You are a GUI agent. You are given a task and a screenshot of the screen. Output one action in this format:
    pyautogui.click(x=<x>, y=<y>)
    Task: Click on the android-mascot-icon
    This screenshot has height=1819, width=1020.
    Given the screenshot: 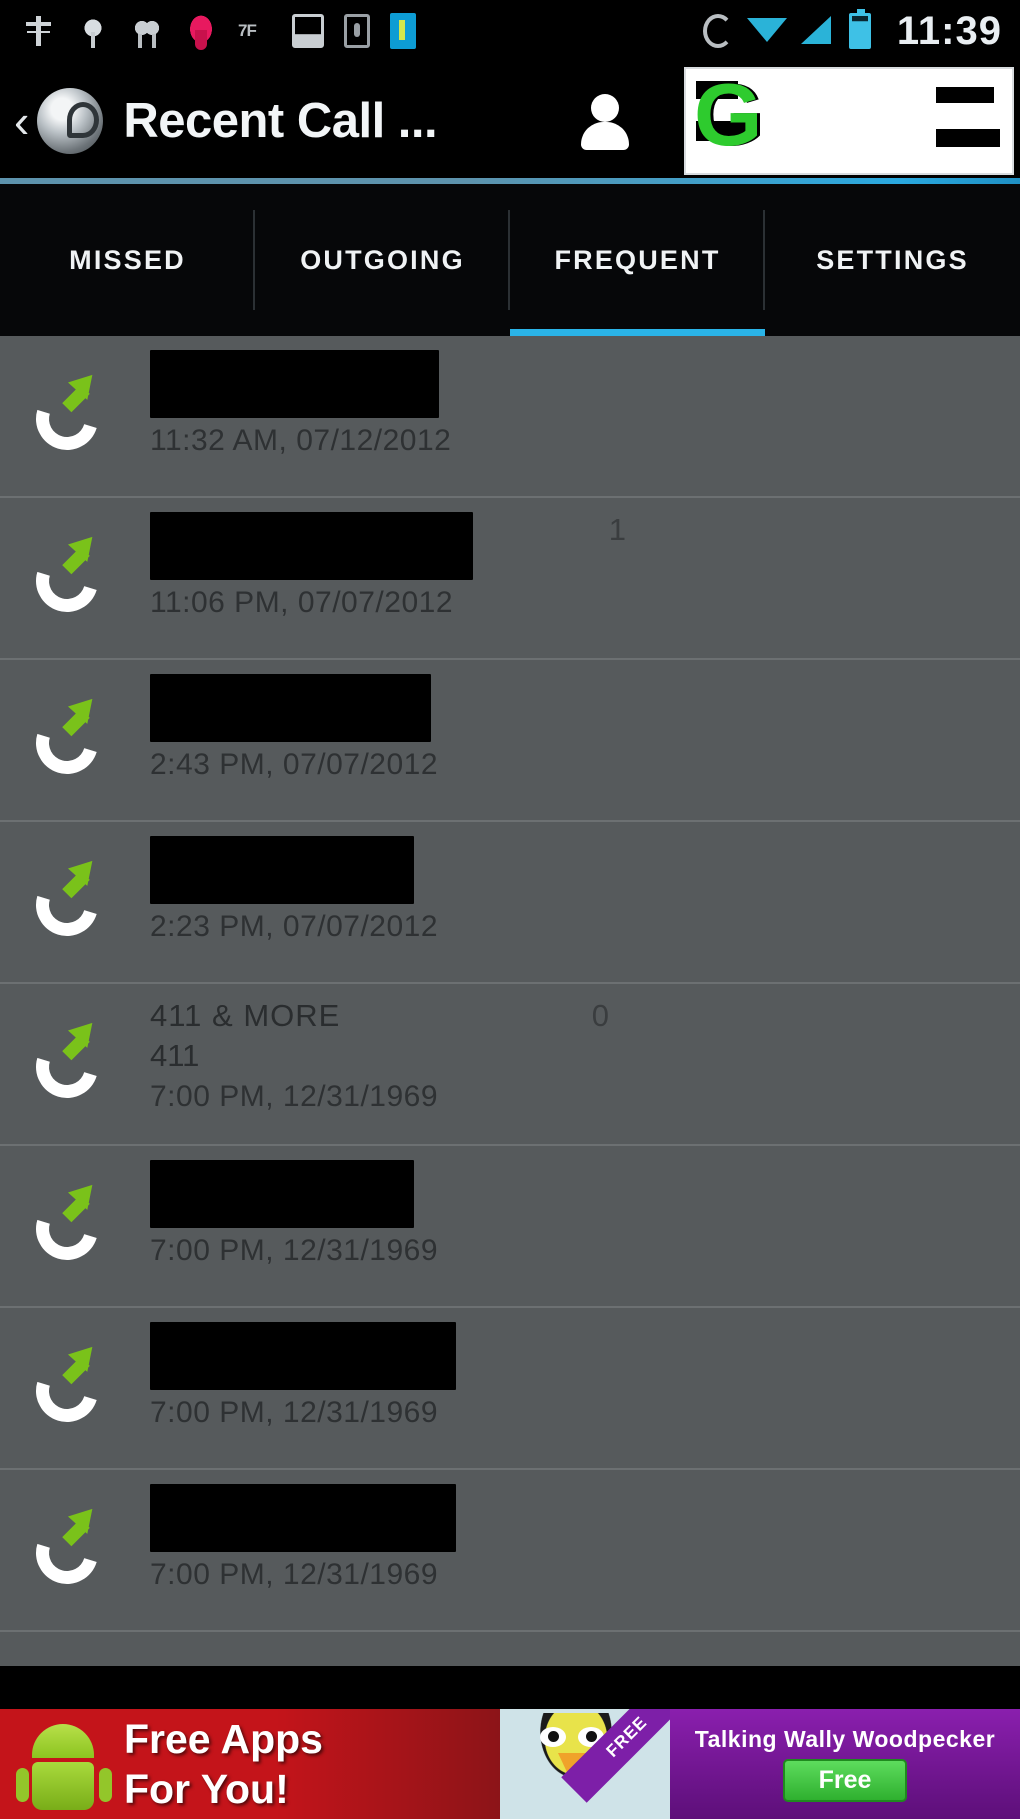 What is the action you would take?
    pyautogui.click(x=64, y=1764)
    